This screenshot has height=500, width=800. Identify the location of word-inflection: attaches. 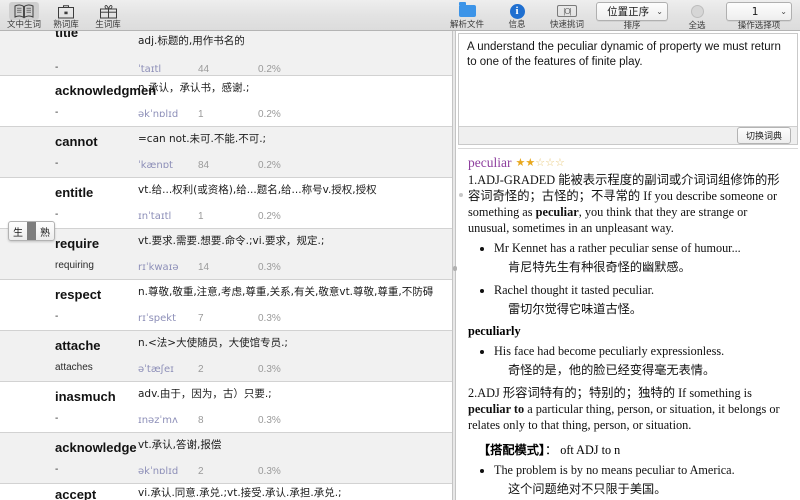
(74, 367).